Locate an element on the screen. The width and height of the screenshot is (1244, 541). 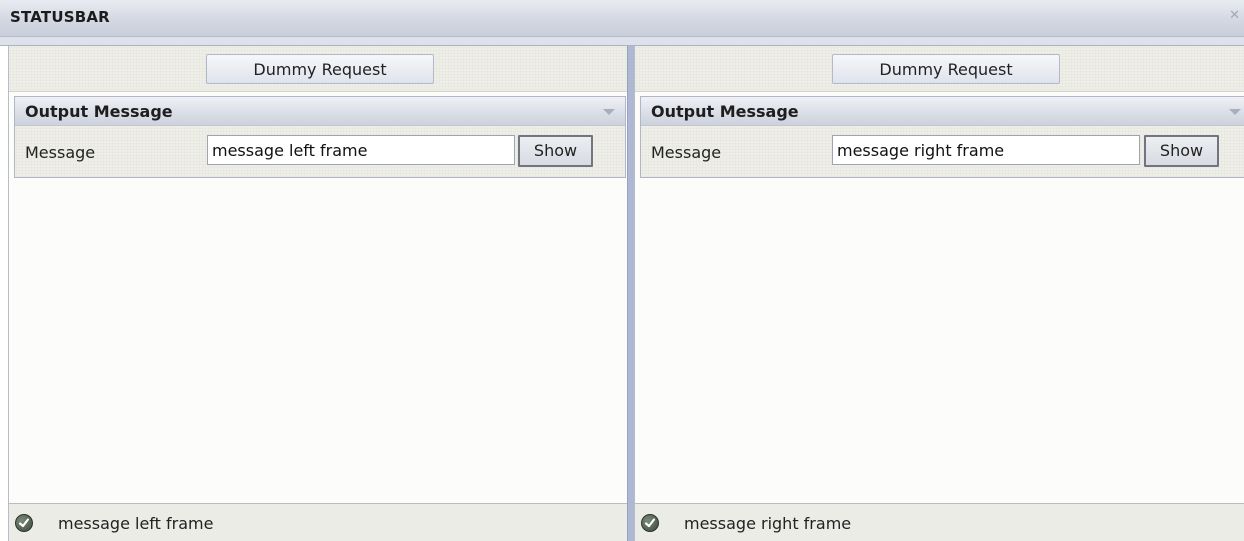
message-label-left: Message is located at coordinates (60, 152).